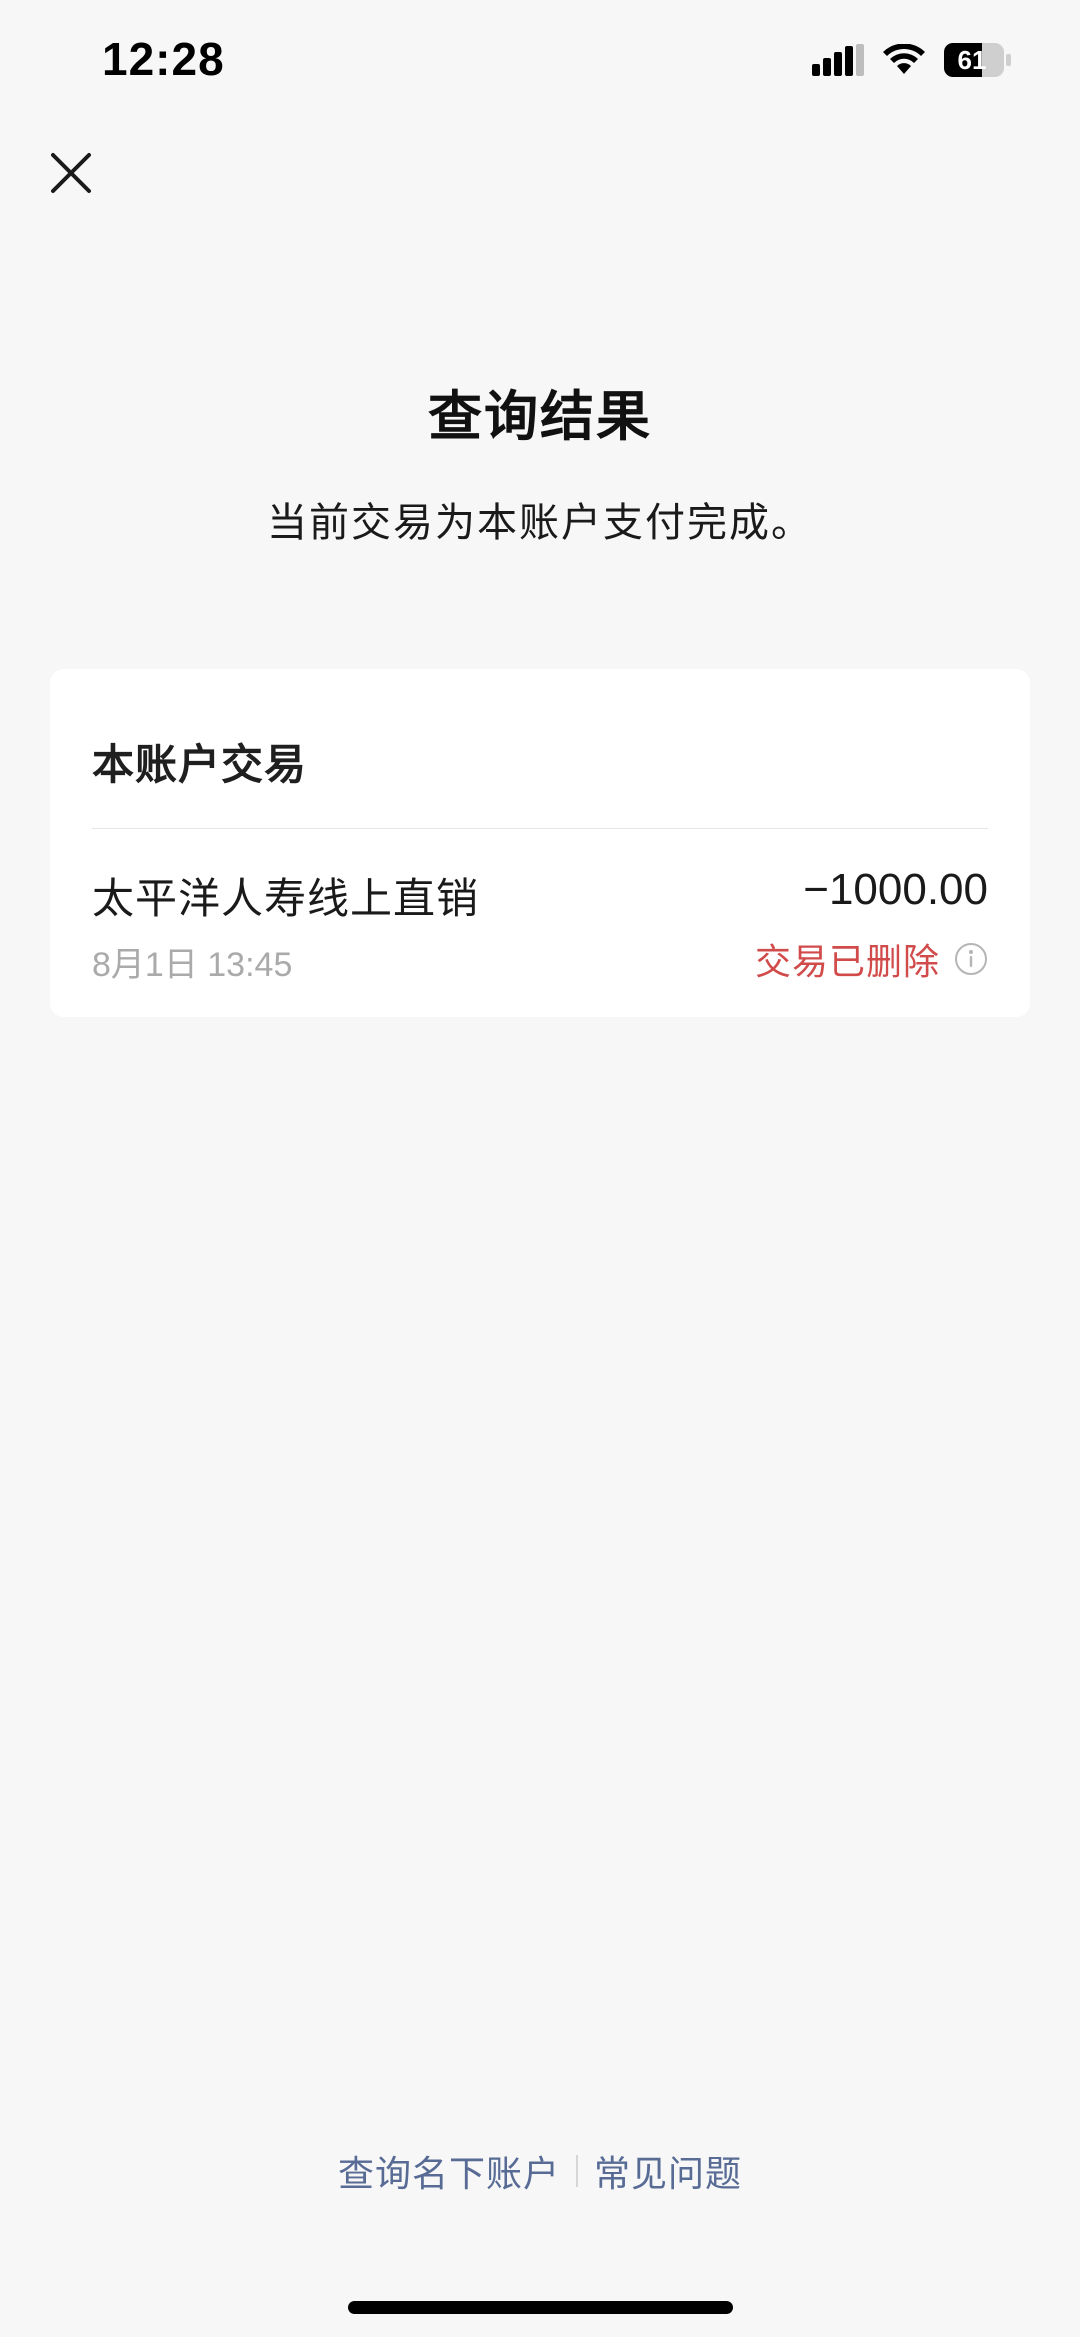 This screenshot has width=1080, height=2337. Describe the element at coordinates (972, 60) in the screenshot. I see `battery-level: 61` at that location.